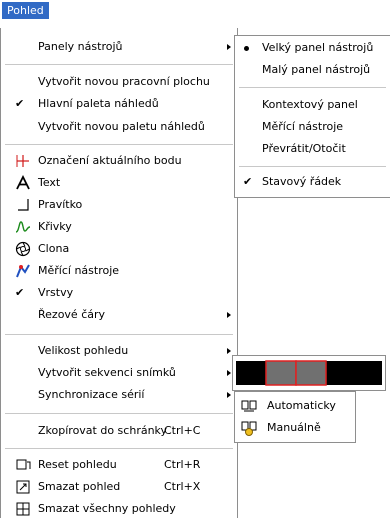 This screenshot has height=525, width=390. Describe the element at coordinates (119, 249) in the screenshot. I see `menu-item-clona: Clona` at that location.